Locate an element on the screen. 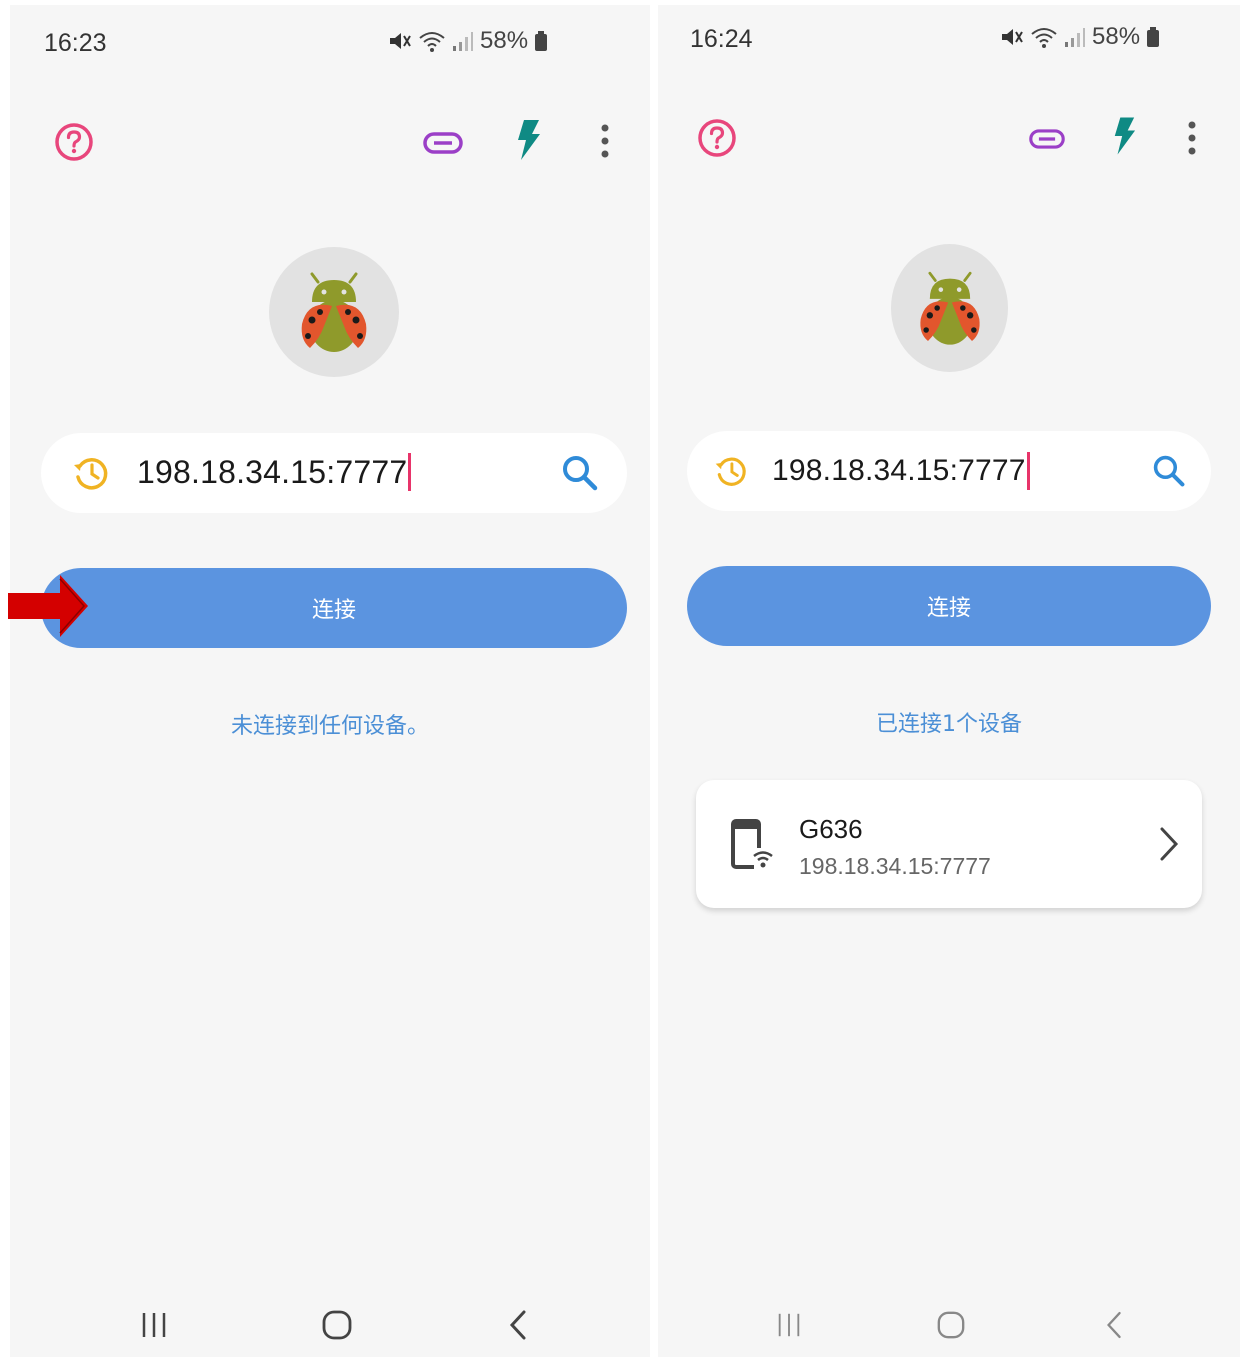 The width and height of the screenshot is (1241, 1357). status-time: 16:23 is located at coordinates (75, 43).